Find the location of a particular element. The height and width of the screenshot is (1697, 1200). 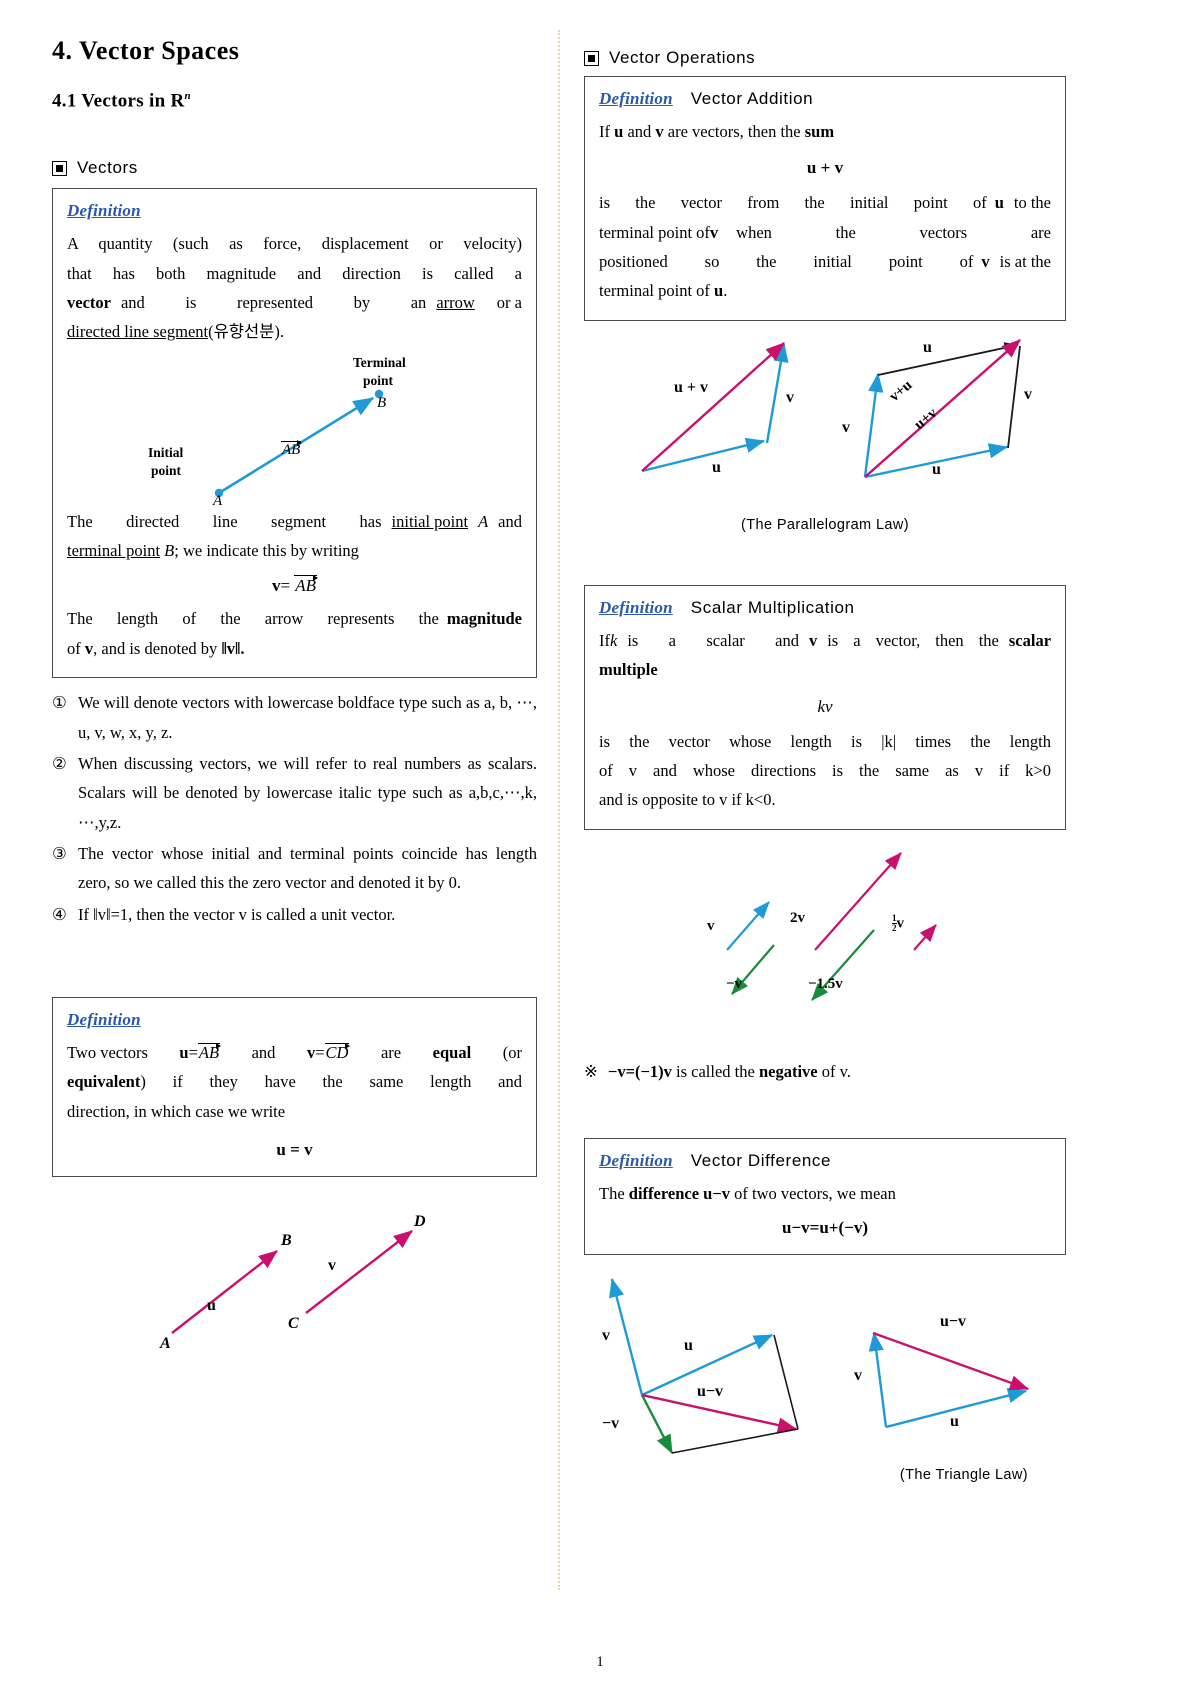

scalar-body-line-3: and is opposite to v if k<0. is located at coordinates (687, 800).